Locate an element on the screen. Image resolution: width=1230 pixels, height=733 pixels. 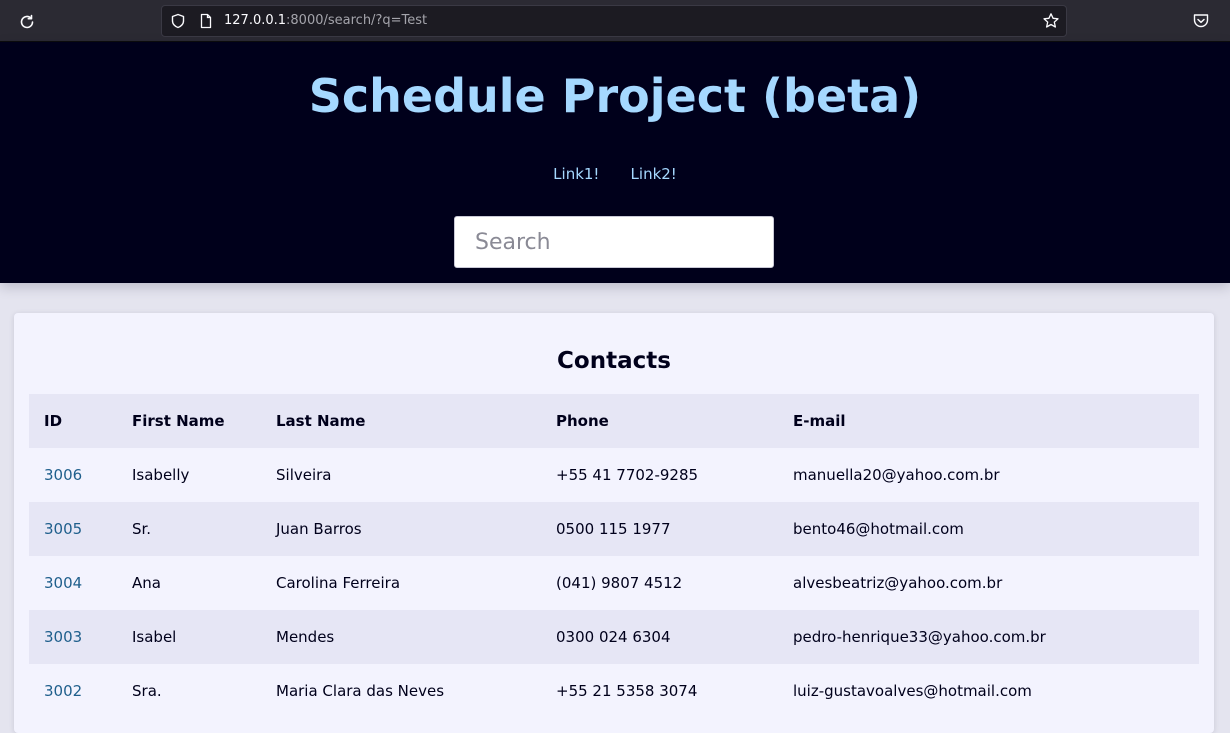
cell-phone: +55 21 5358 3074 is located at coordinates (627, 691).